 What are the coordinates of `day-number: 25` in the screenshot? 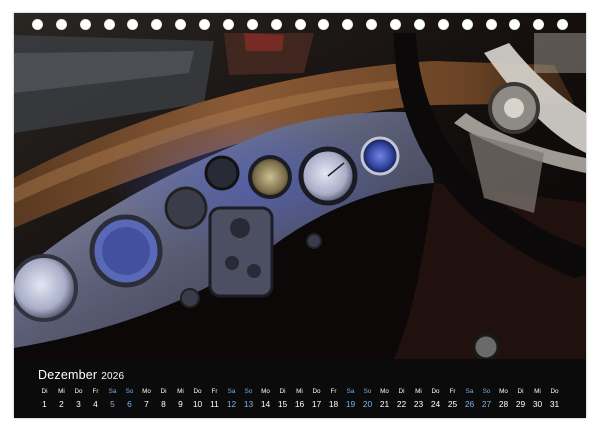 It's located at (452, 404).